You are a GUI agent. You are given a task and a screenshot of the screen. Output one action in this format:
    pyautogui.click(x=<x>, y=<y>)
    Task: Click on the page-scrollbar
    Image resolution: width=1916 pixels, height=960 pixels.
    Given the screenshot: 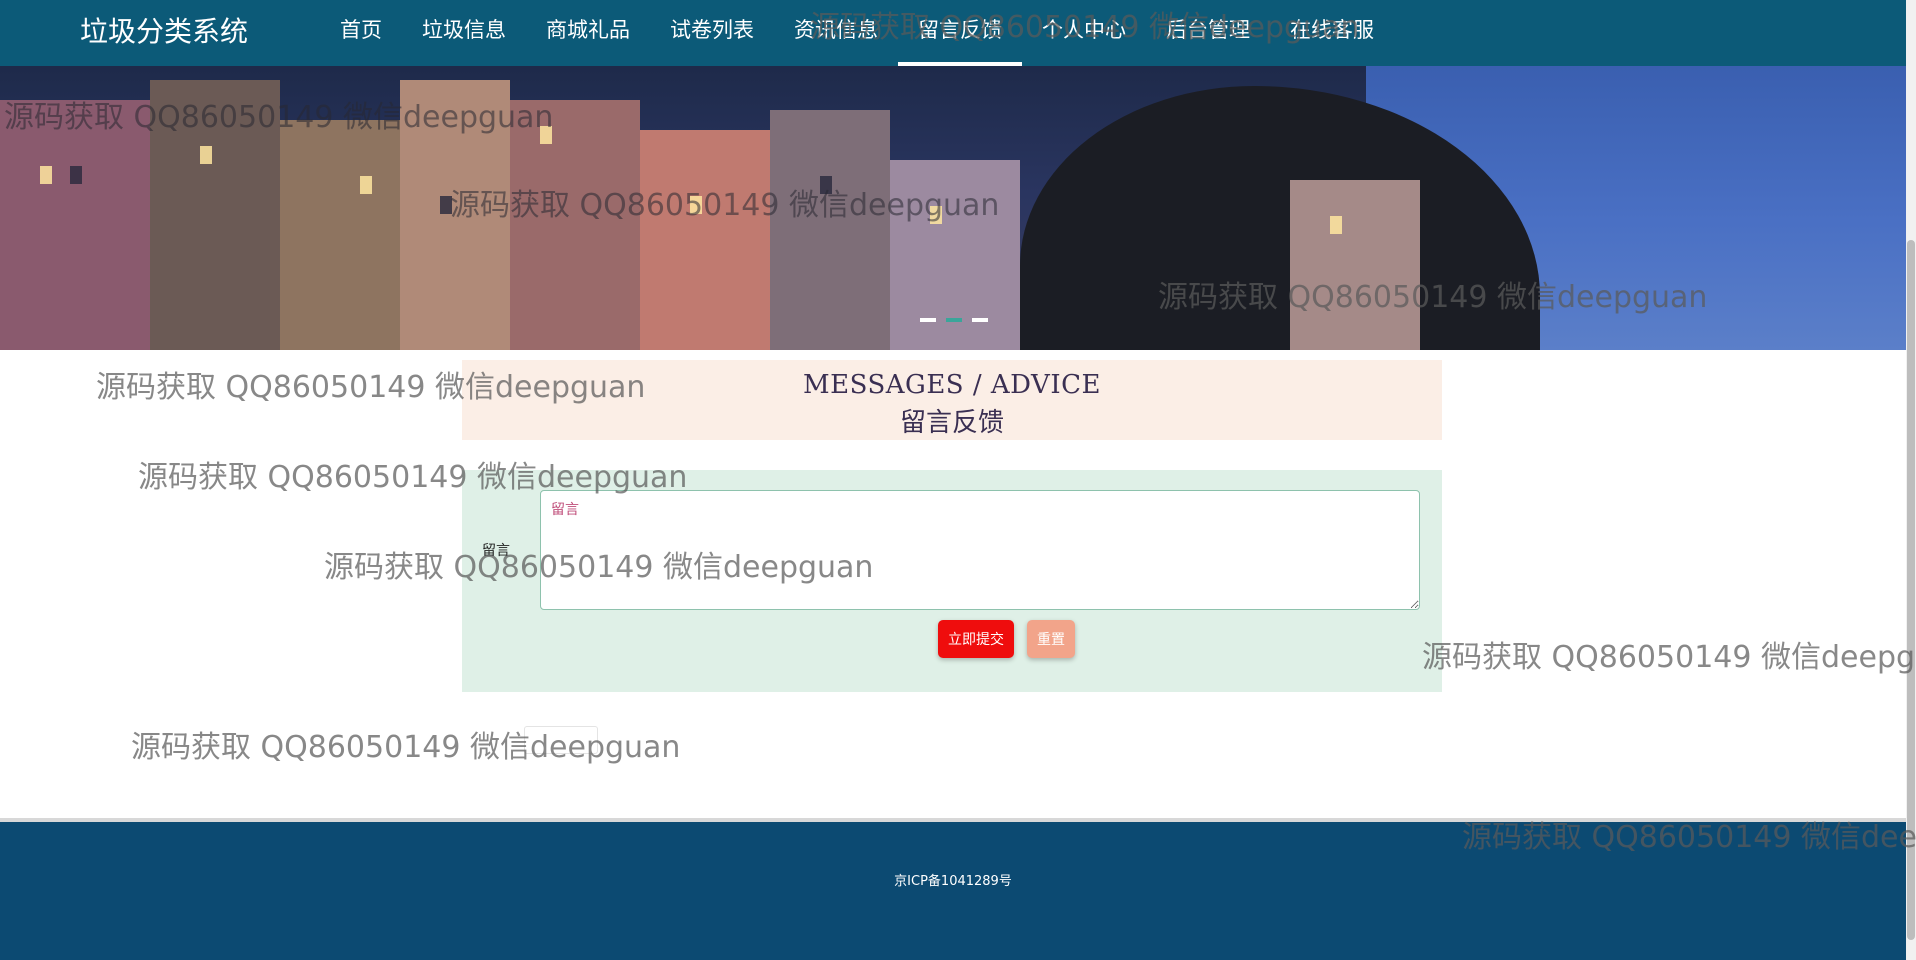 What is the action you would take?
    pyautogui.click(x=1911, y=480)
    